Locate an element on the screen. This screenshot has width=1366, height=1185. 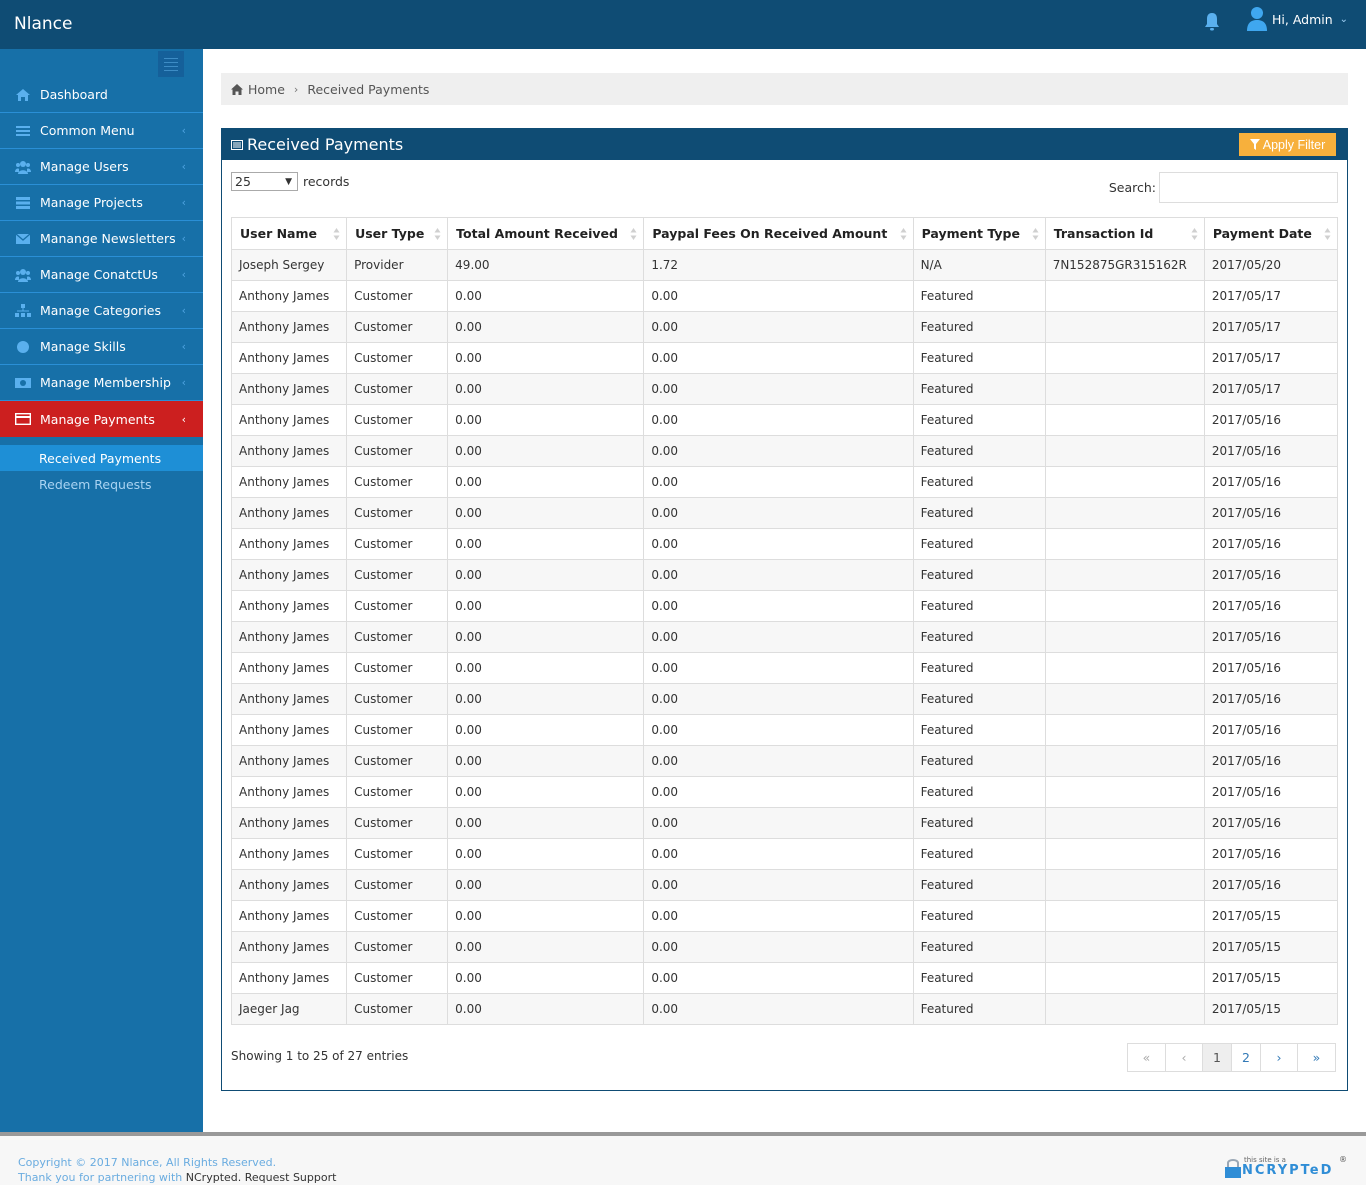
apply-filter-label: Apply Filter is located at coordinates (1294, 144).